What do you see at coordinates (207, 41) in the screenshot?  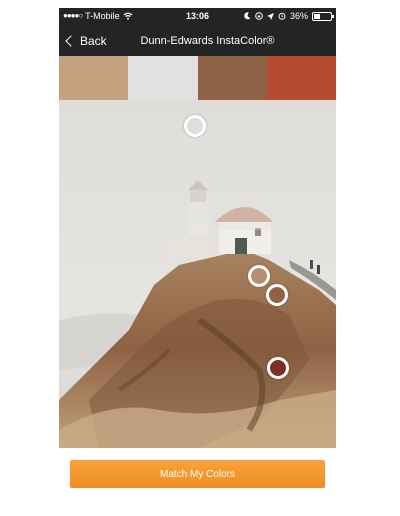 I see `page-title: Dunn-Edwards InstaColor®` at bounding box center [207, 41].